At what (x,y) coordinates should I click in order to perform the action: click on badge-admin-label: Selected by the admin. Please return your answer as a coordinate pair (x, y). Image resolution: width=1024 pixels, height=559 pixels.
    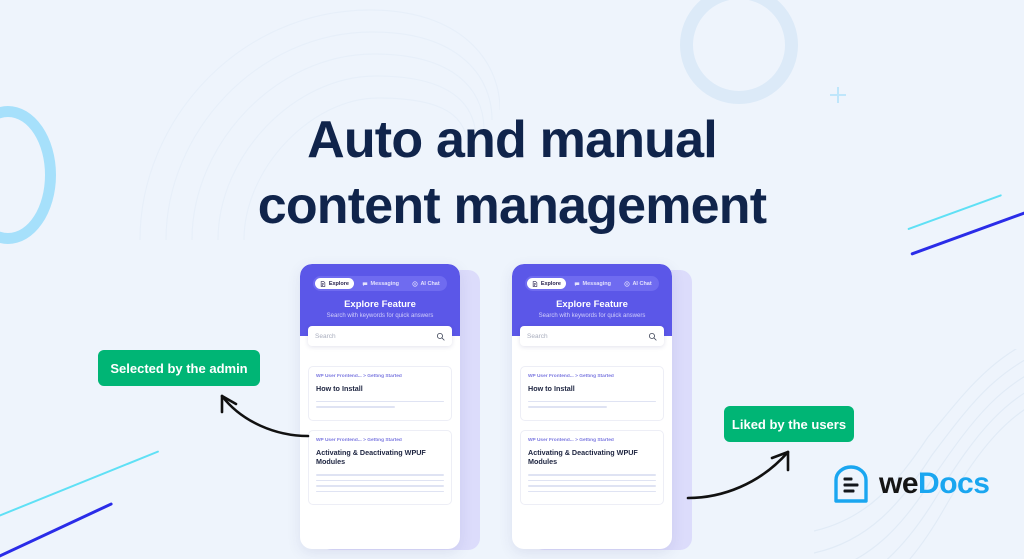
    Looking at the image, I should click on (179, 368).